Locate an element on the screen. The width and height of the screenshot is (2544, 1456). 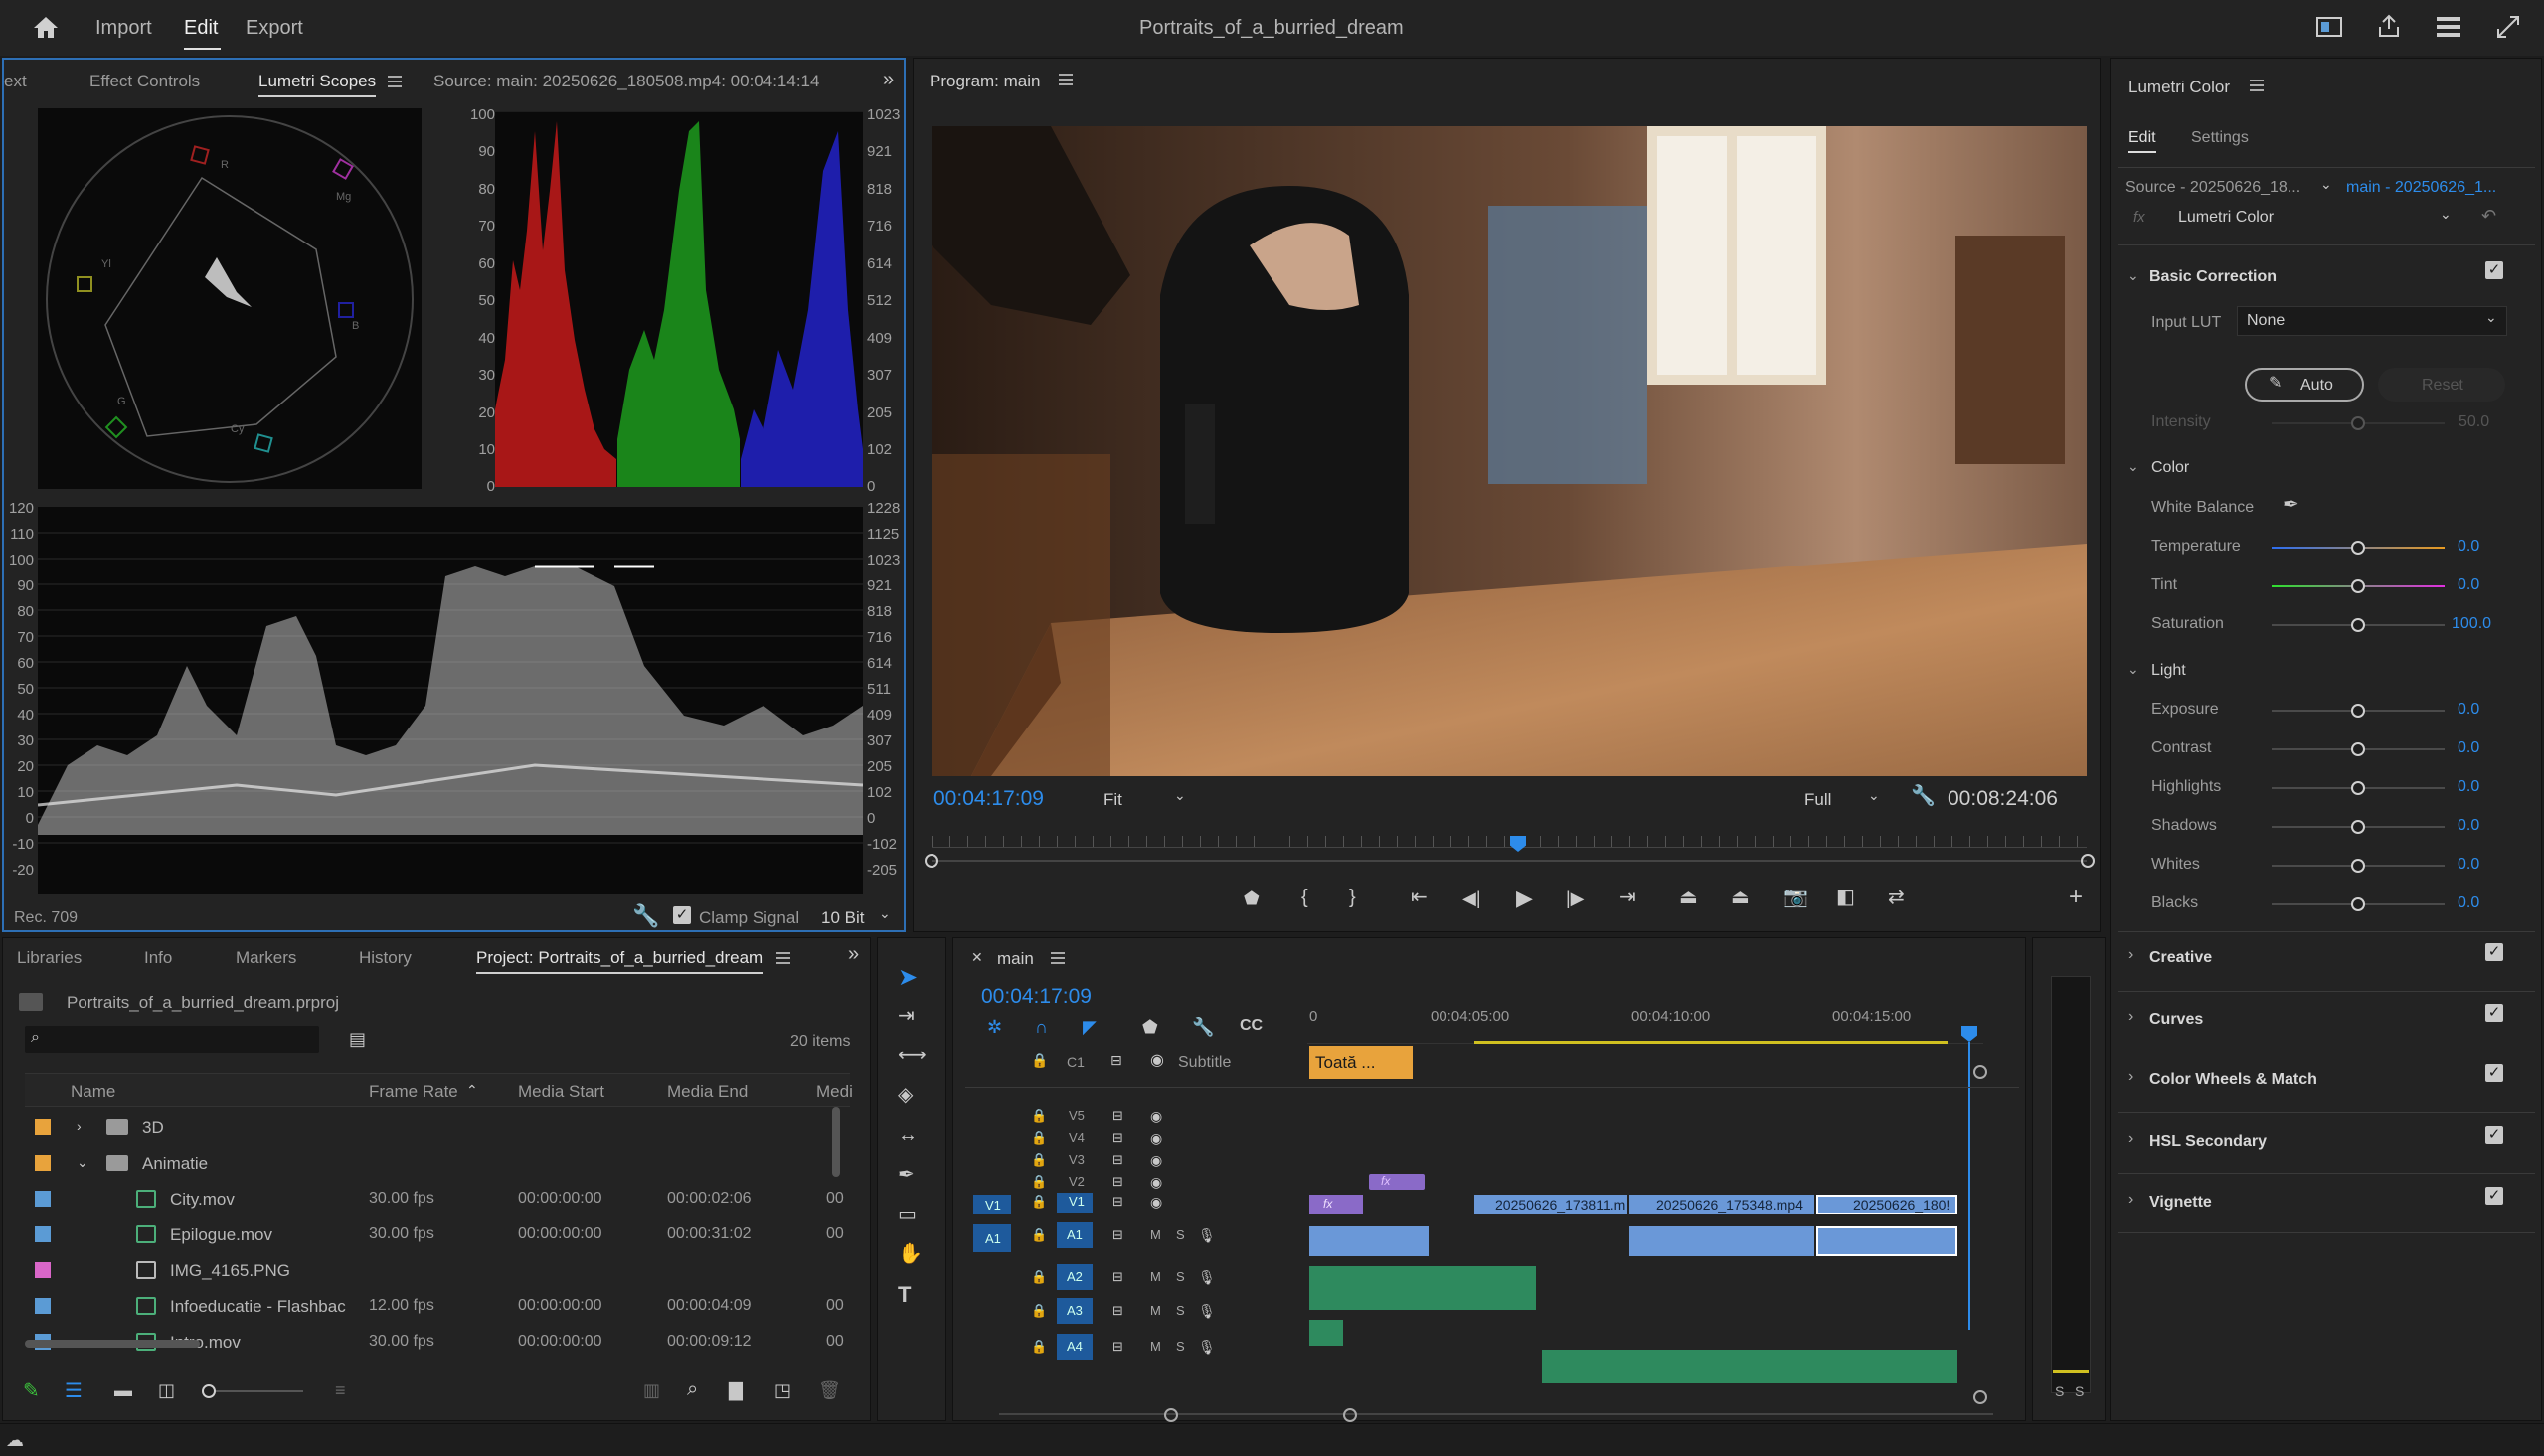
v2-clip is located at coordinates (1397, 1182).